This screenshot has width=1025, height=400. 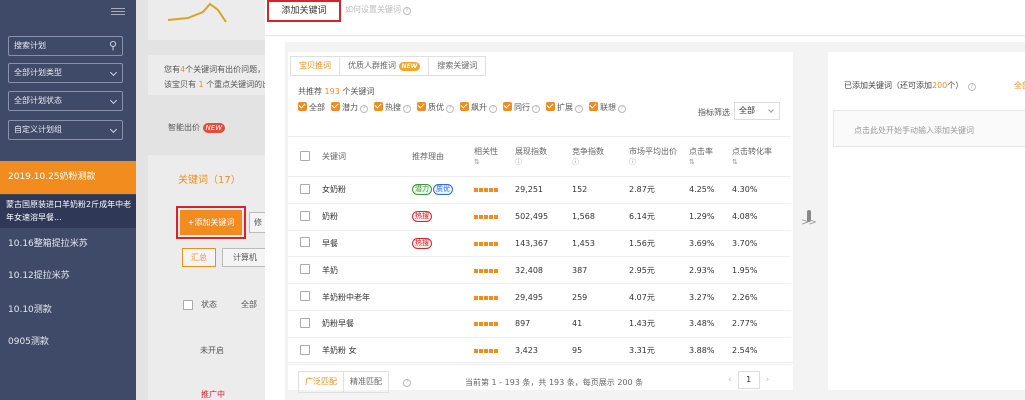 What do you see at coordinates (600, 270) in the screenshot?
I see `cell-competition: 387` at bounding box center [600, 270].